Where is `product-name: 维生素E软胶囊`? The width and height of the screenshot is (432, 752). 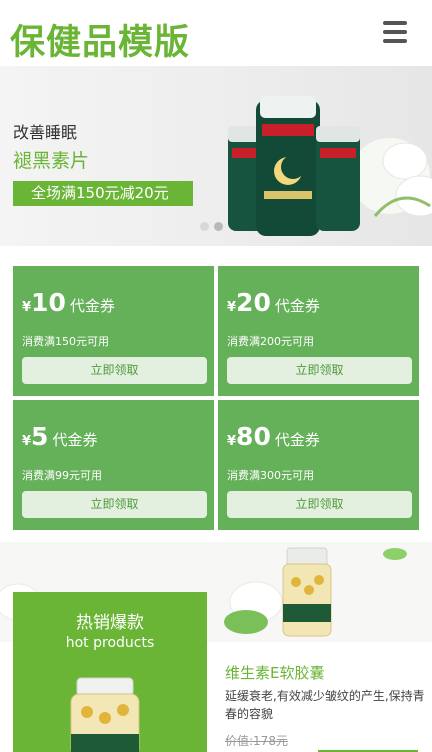 product-name: 维生素E软胶囊 is located at coordinates (274, 672).